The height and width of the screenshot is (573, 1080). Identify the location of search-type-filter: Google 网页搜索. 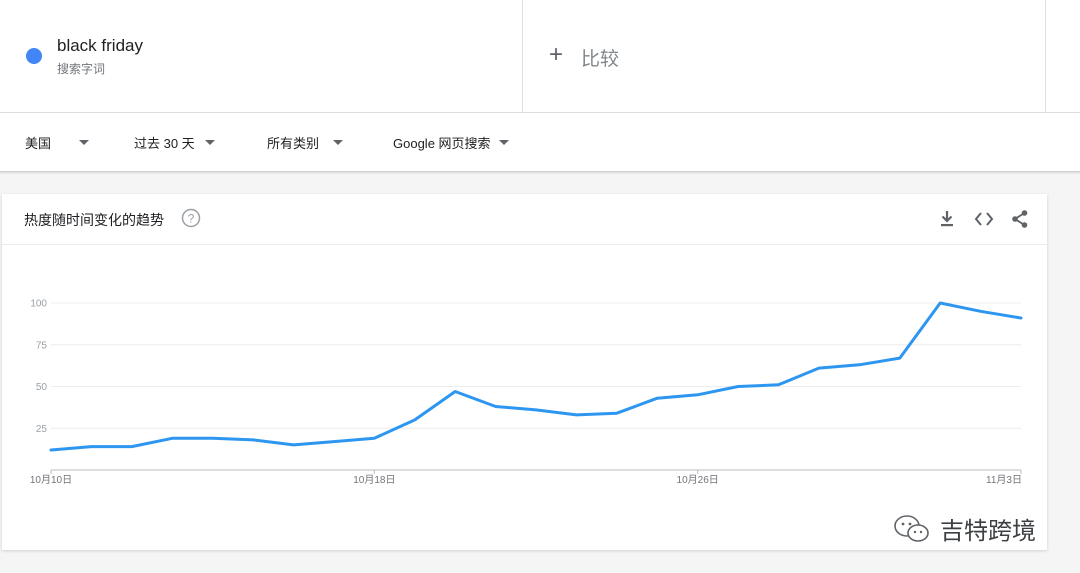
(451, 142).